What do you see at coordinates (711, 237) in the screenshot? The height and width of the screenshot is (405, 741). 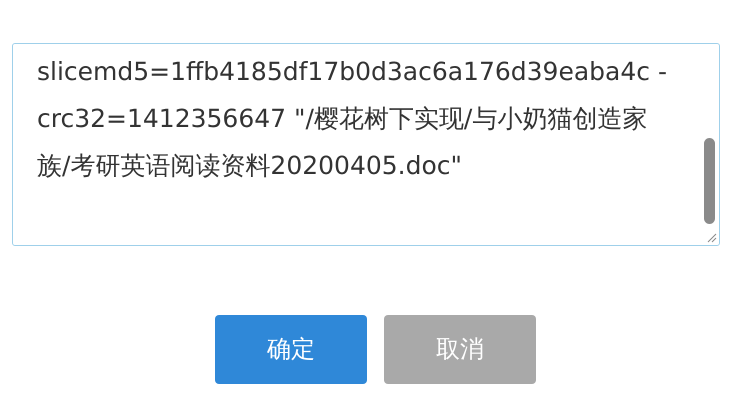 I see `resize-handle-icon` at bounding box center [711, 237].